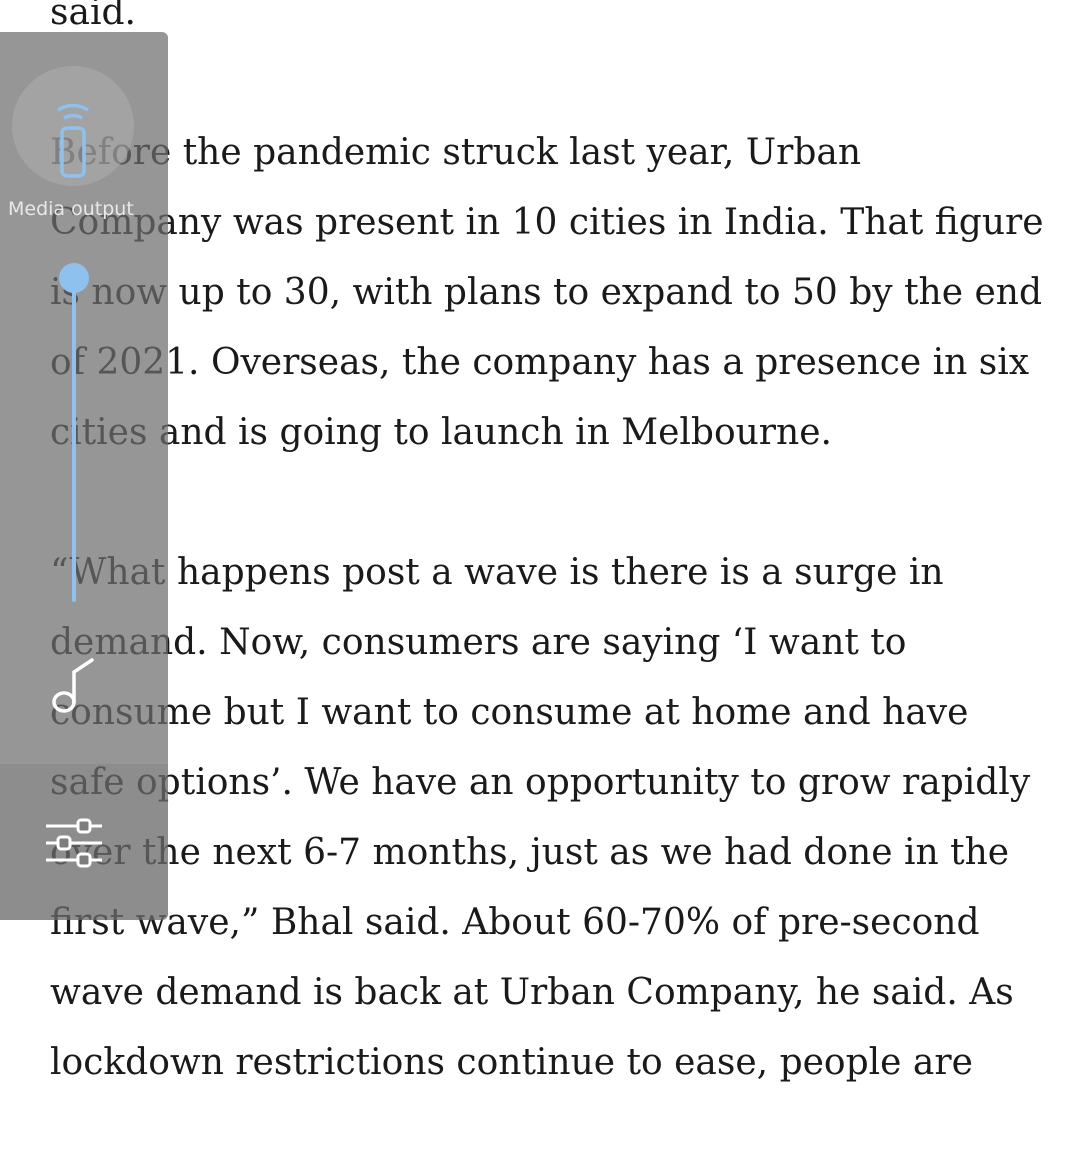 The height and width of the screenshot is (1168, 1080). What do you see at coordinates (71, 209) in the screenshot?
I see `media-output-label: Media output` at bounding box center [71, 209].